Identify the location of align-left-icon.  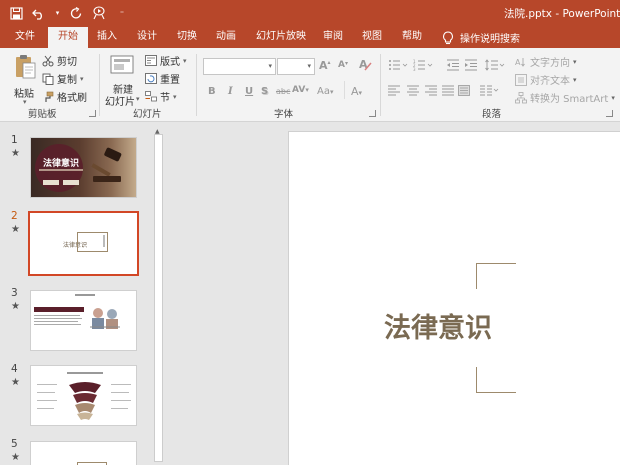
(394, 90).